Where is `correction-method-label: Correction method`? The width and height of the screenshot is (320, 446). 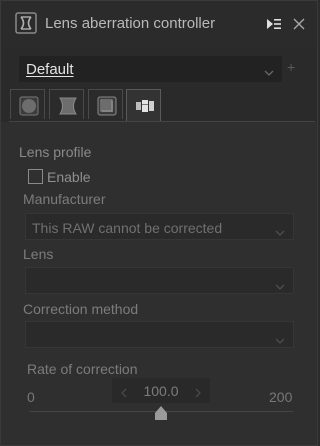 correction-method-label: Correction method is located at coordinates (81, 309).